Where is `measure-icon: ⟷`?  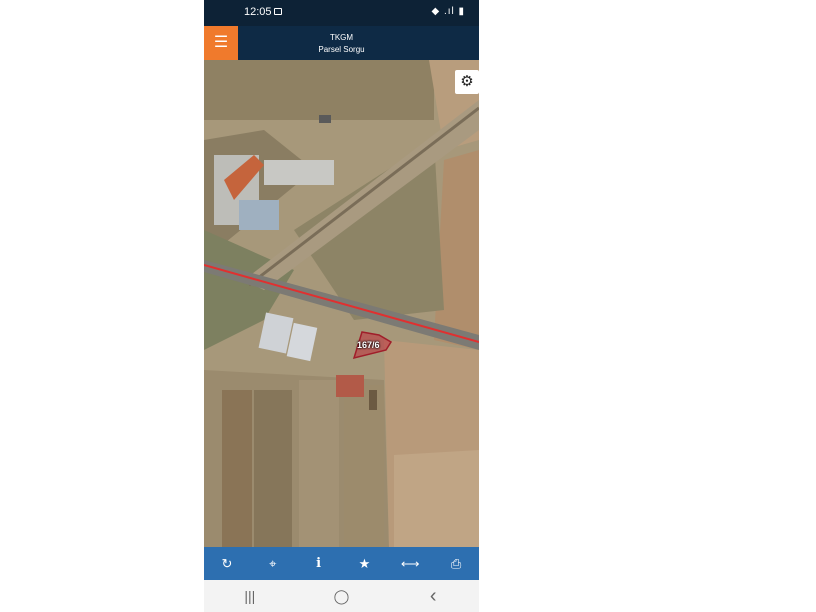 measure-icon: ⟷ is located at coordinates (410, 563).